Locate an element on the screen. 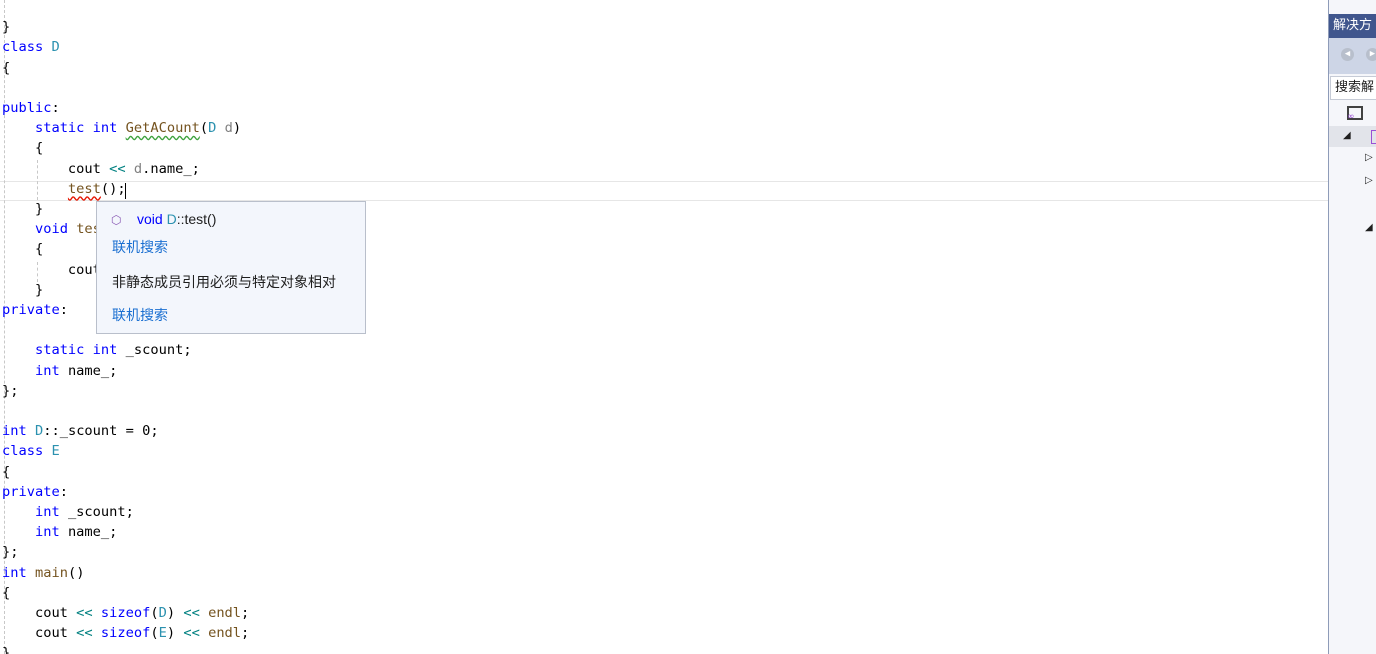  tooltip-signature: ⬡ void D::test() is located at coordinates (163, 219).